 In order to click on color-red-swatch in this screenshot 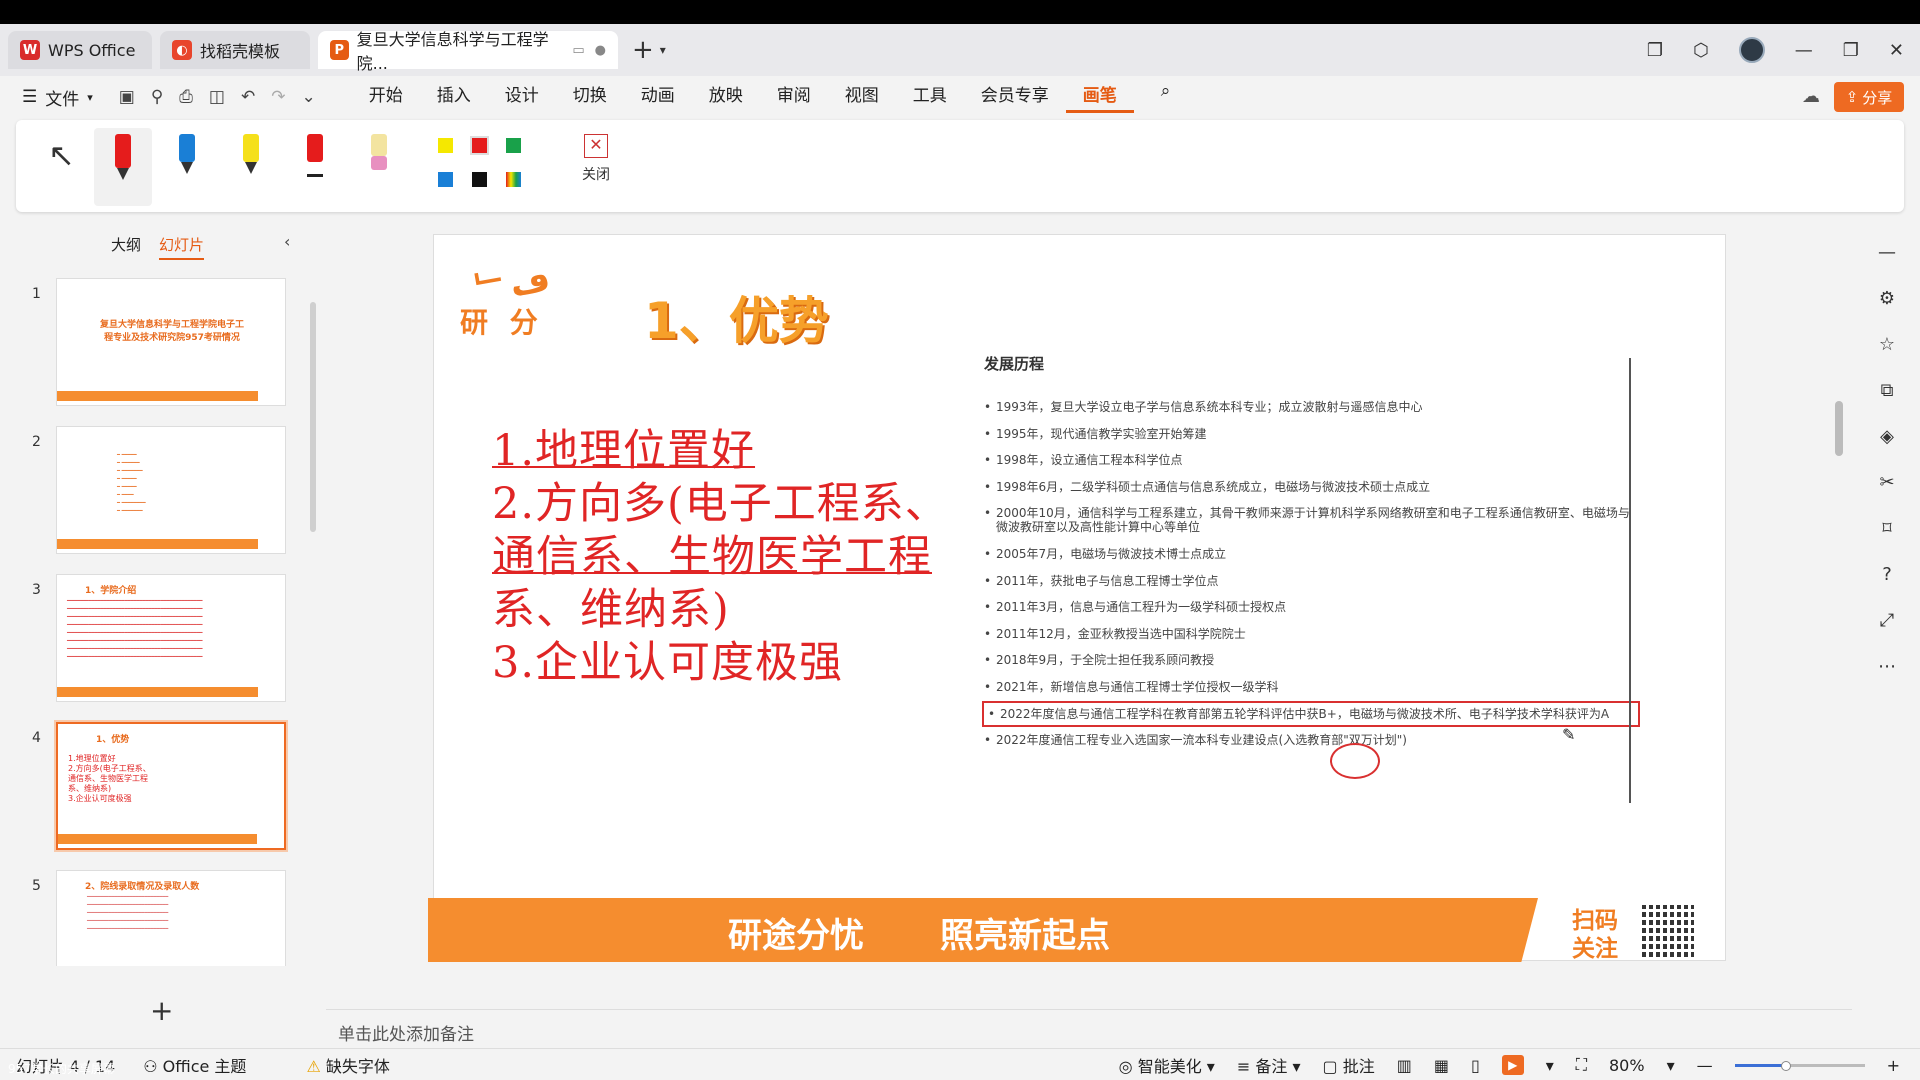, I will do `click(479, 145)`.